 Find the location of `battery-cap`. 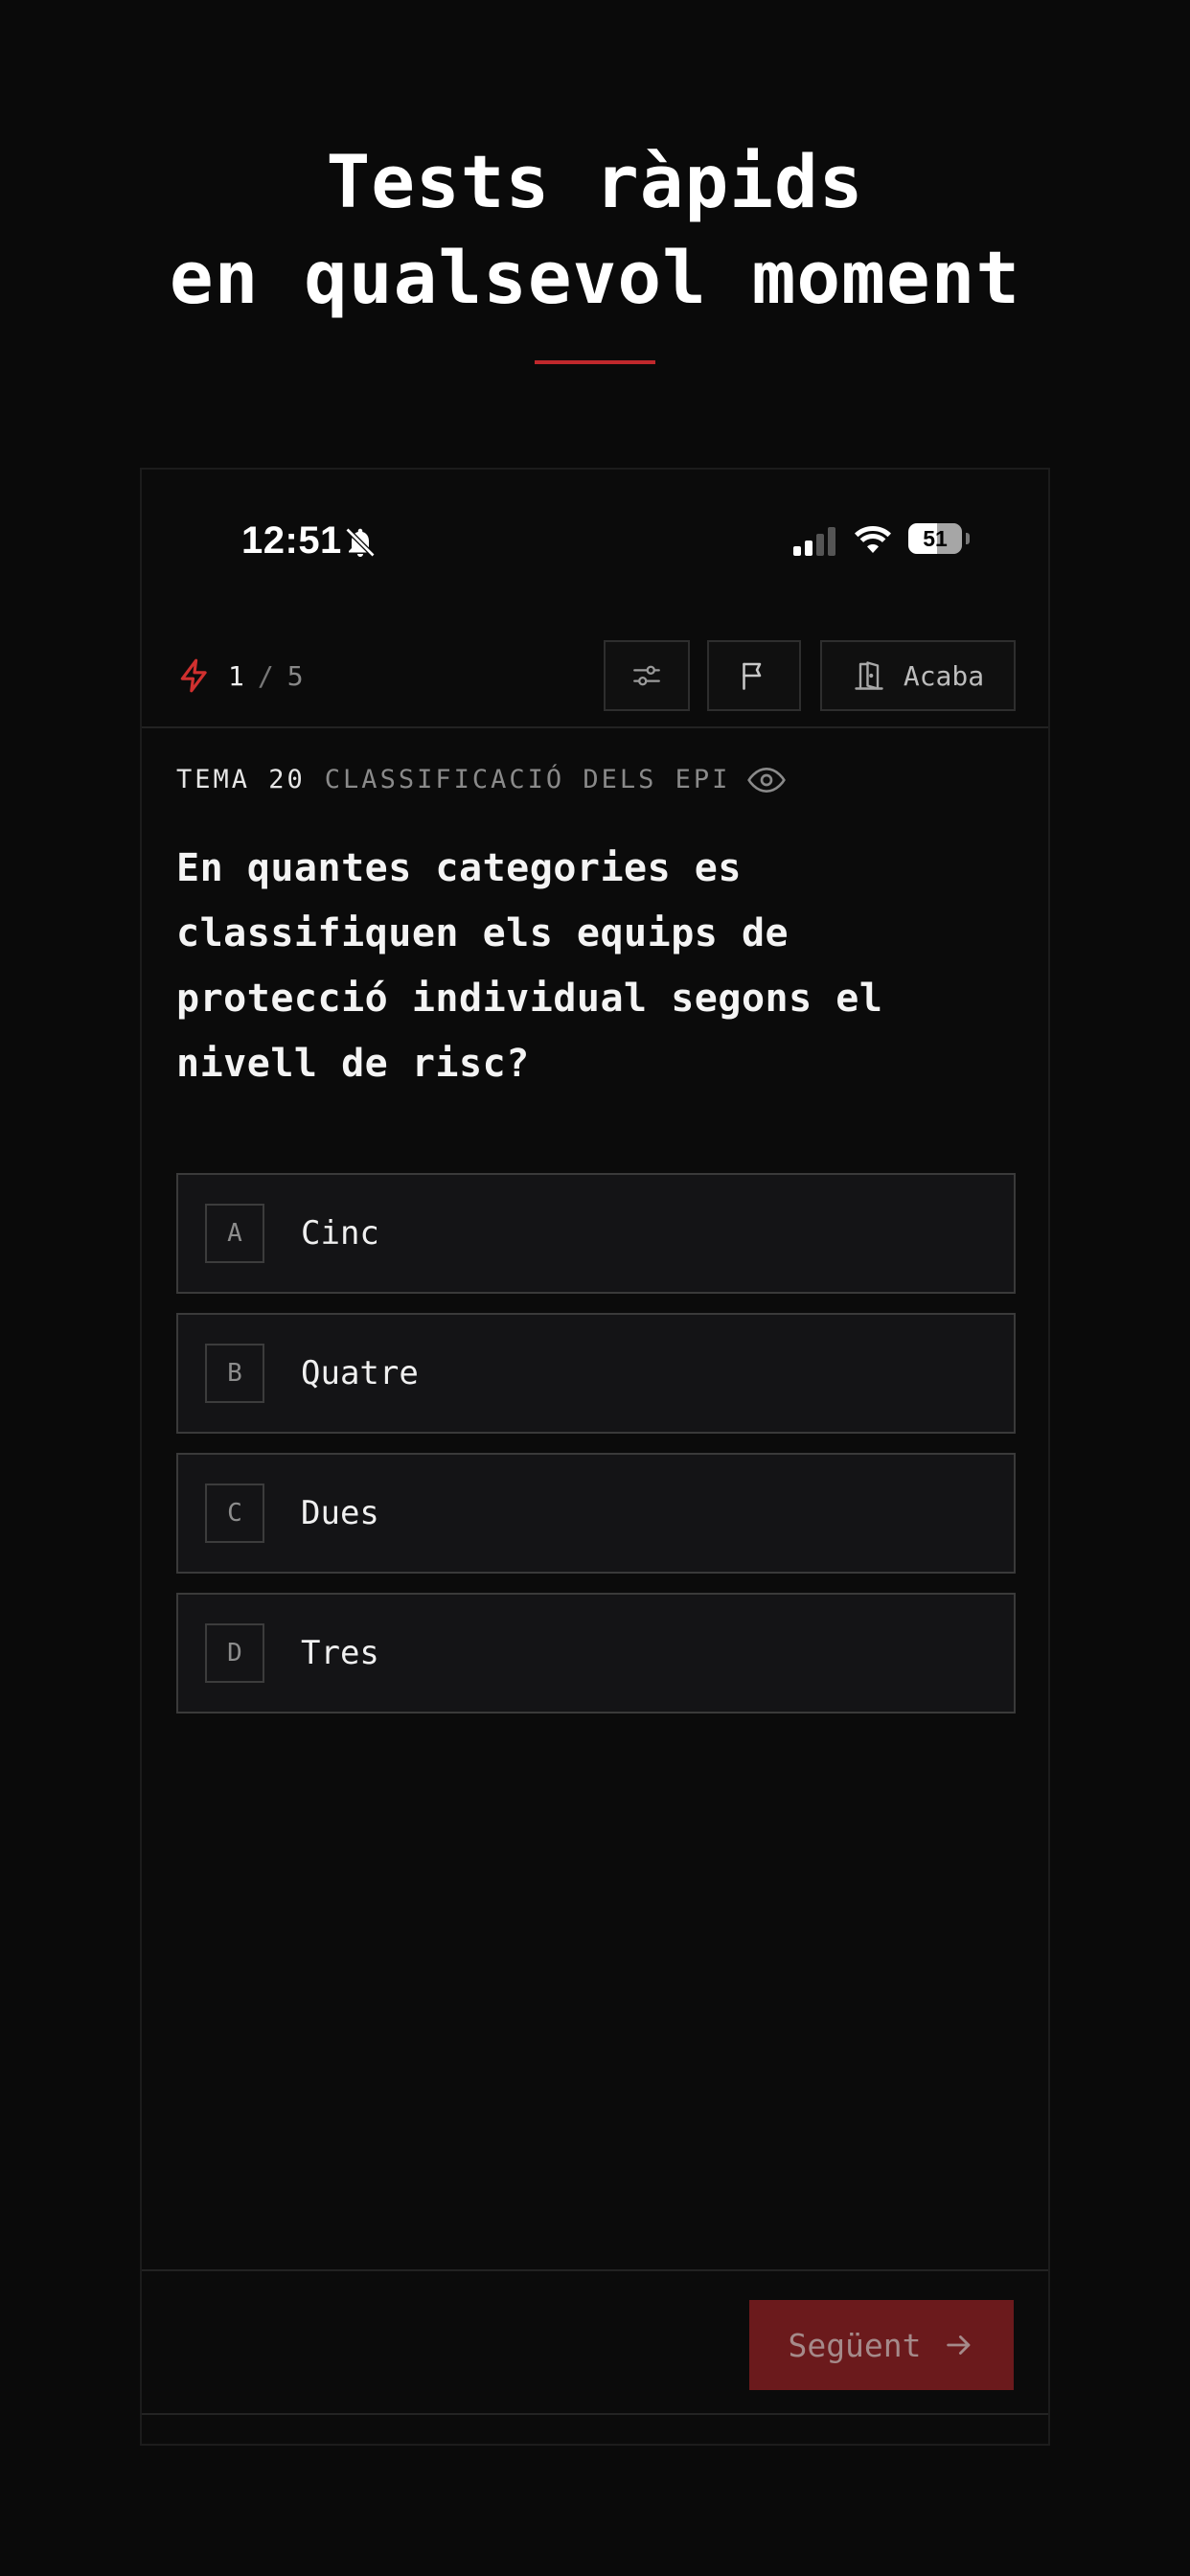

battery-cap is located at coordinates (968, 538).